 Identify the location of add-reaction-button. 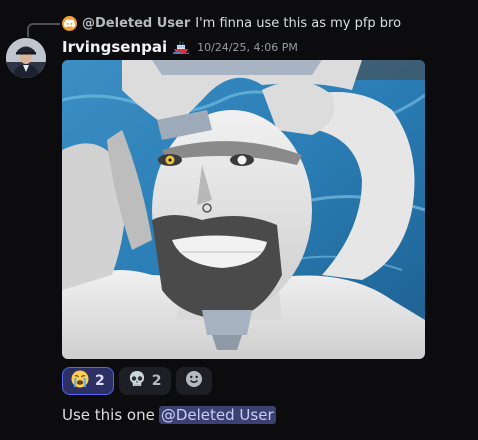
(193, 381).